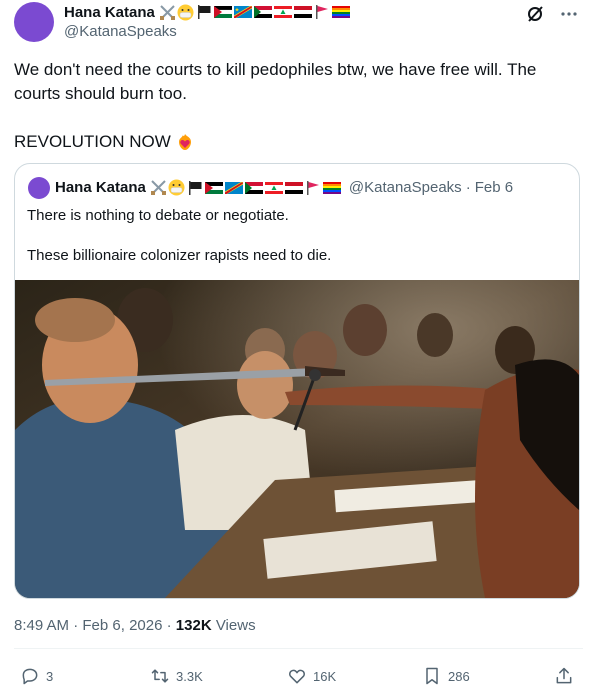  What do you see at coordinates (50, 676) in the screenshot?
I see `reply-count: 3` at bounding box center [50, 676].